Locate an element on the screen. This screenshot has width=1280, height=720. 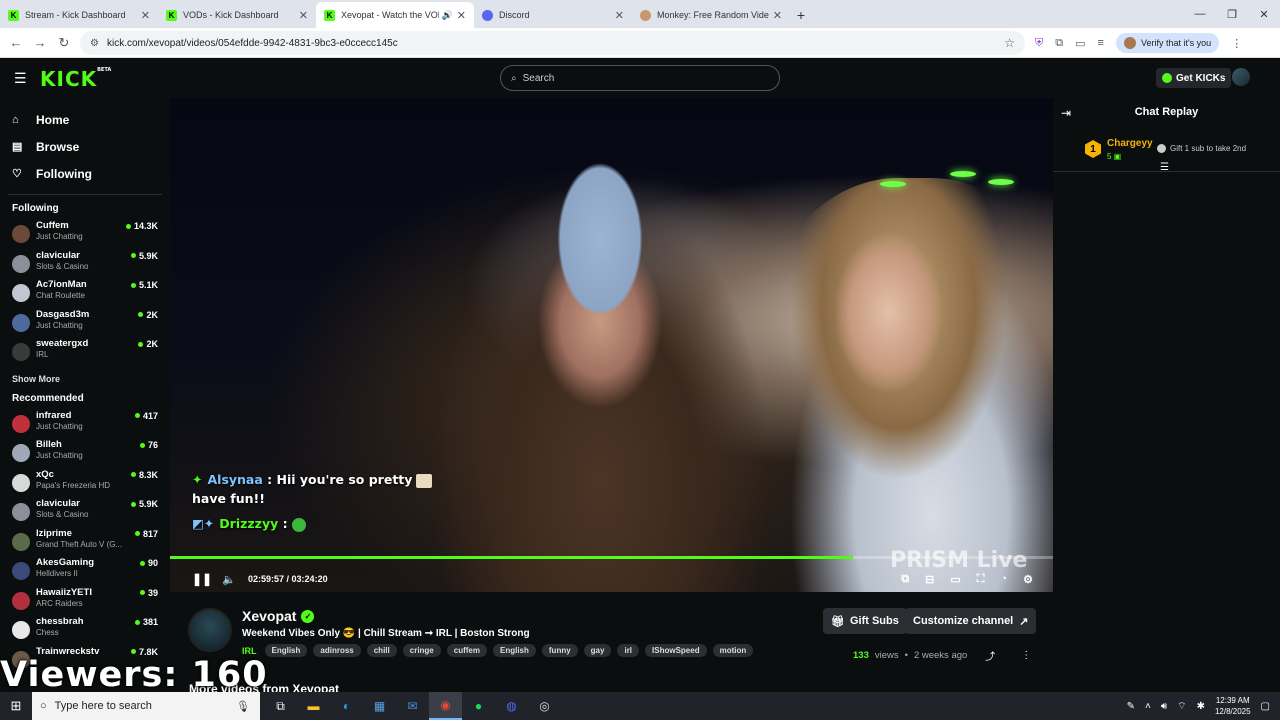
spotify-icon: ● is located at coordinates (478, 706).